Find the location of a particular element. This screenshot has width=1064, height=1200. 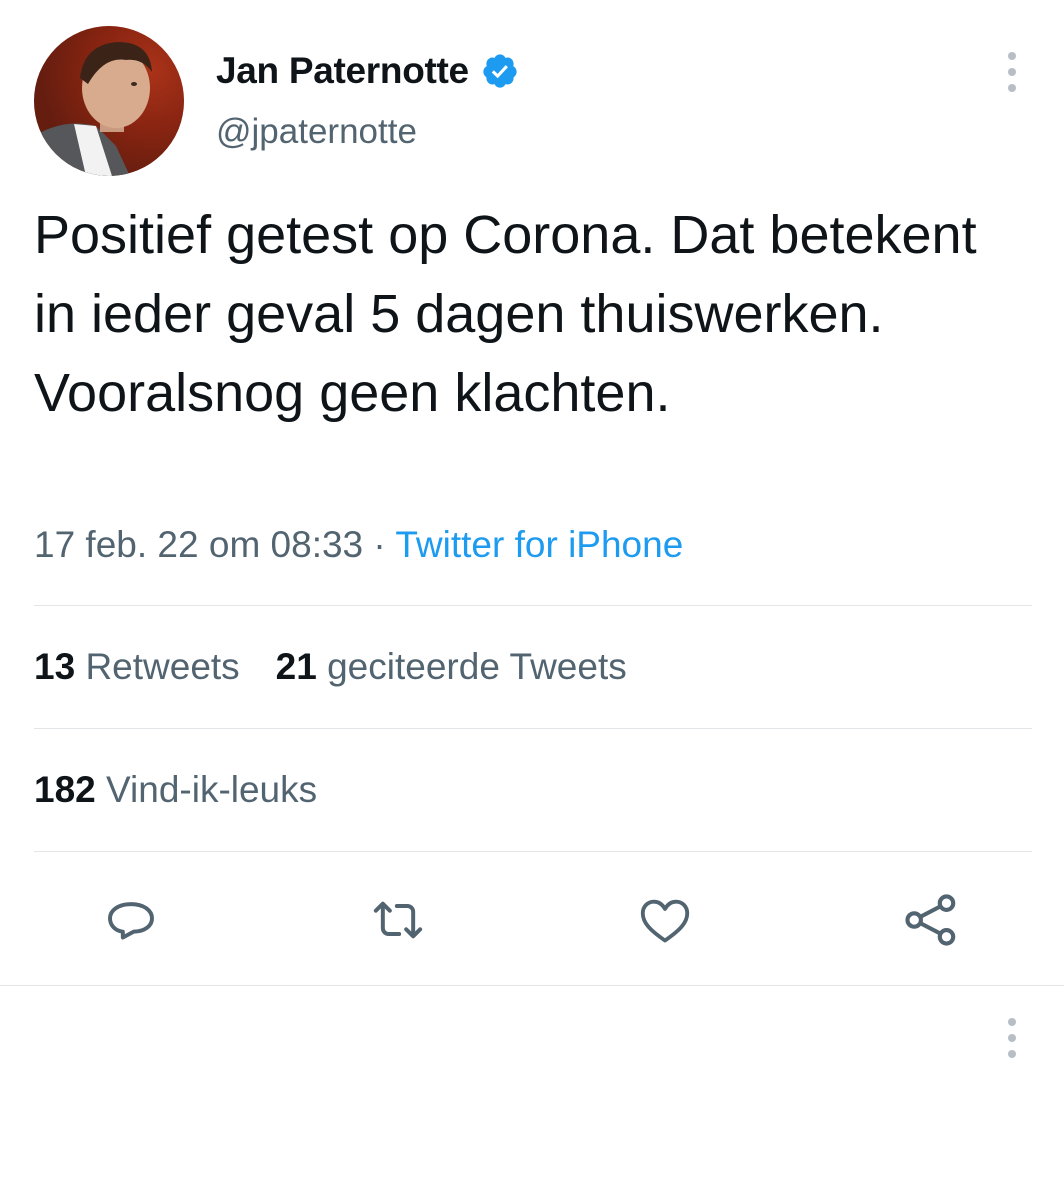

action-bar is located at coordinates (532, 923).